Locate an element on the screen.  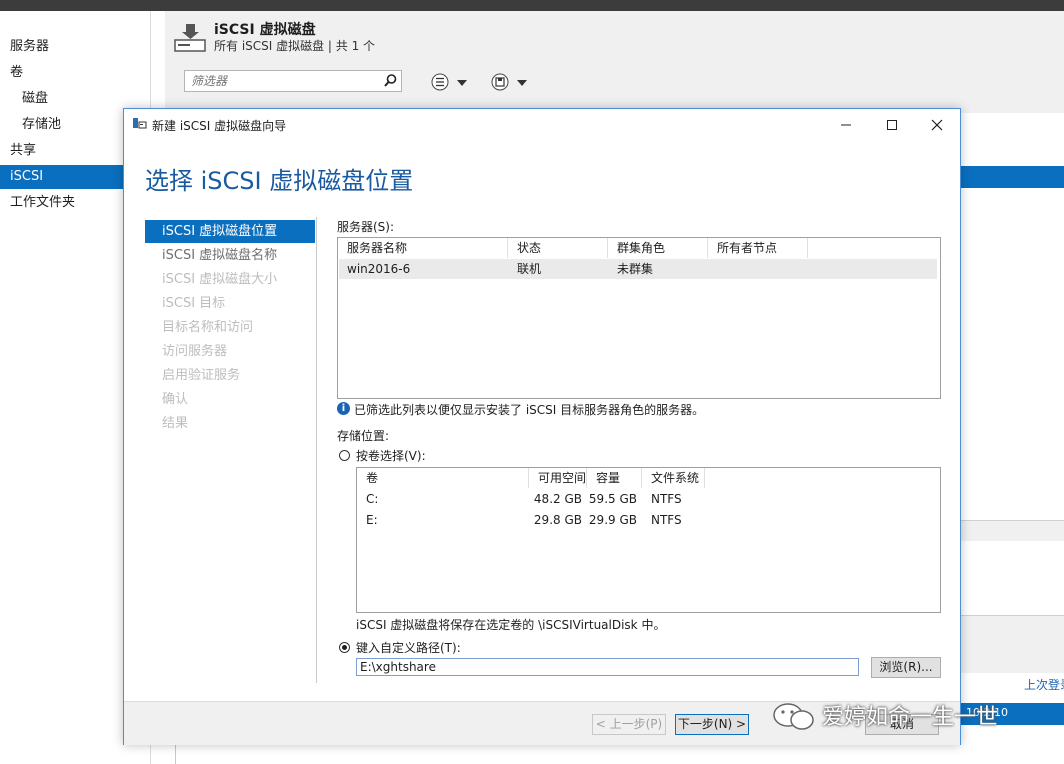
save-icon is located at coordinates (509, 82).